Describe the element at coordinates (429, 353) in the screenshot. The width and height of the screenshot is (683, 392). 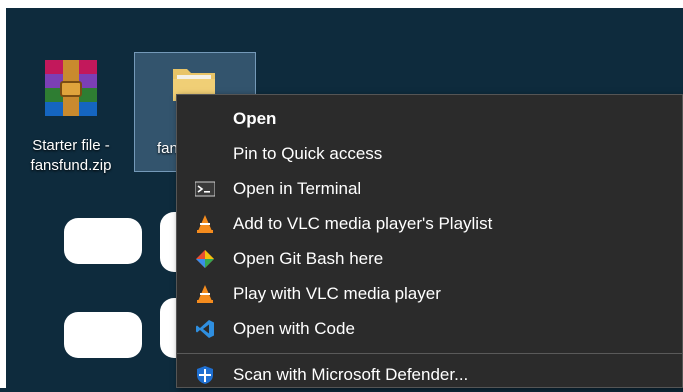
I see `menu-separator` at that location.